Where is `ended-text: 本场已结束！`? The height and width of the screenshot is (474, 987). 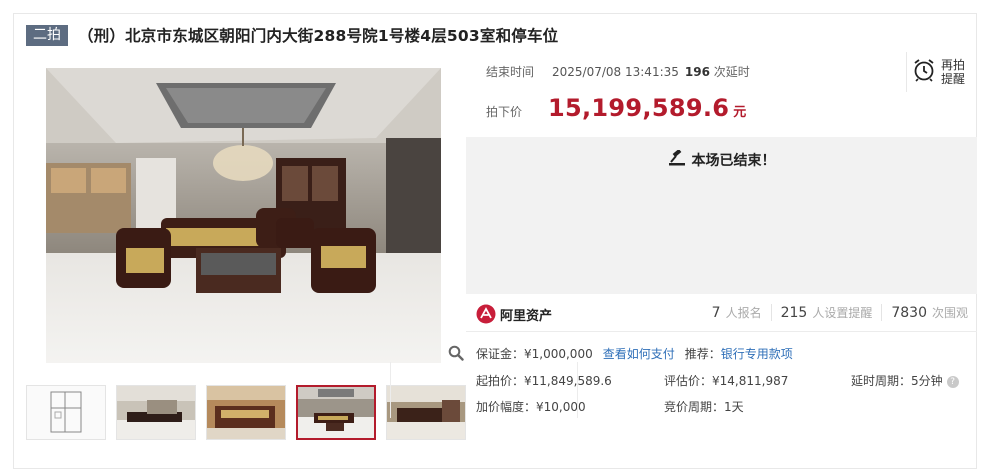
ended-text: 本场已结束！ is located at coordinates (733, 161).